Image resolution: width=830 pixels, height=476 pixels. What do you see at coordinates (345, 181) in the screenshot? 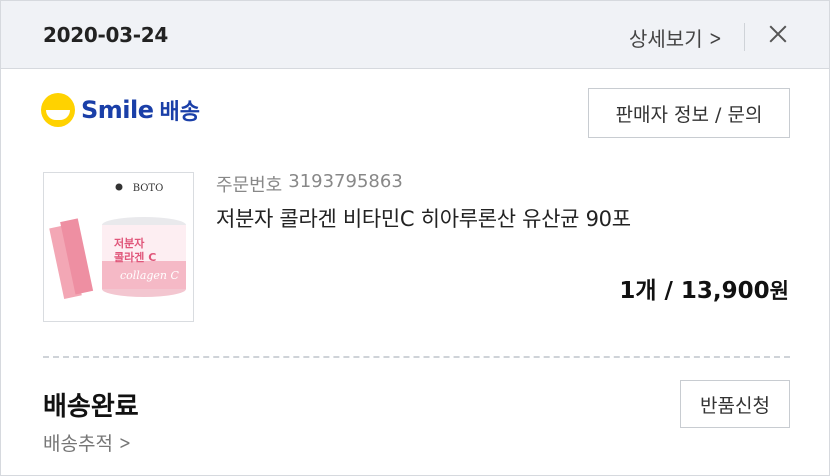
I see `order-number-value: 3193795863` at bounding box center [345, 181].